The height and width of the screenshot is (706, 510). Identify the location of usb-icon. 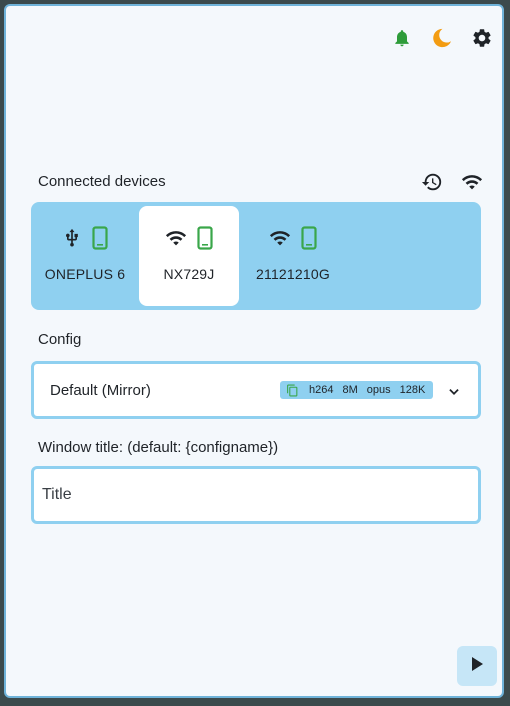
(72, 240).